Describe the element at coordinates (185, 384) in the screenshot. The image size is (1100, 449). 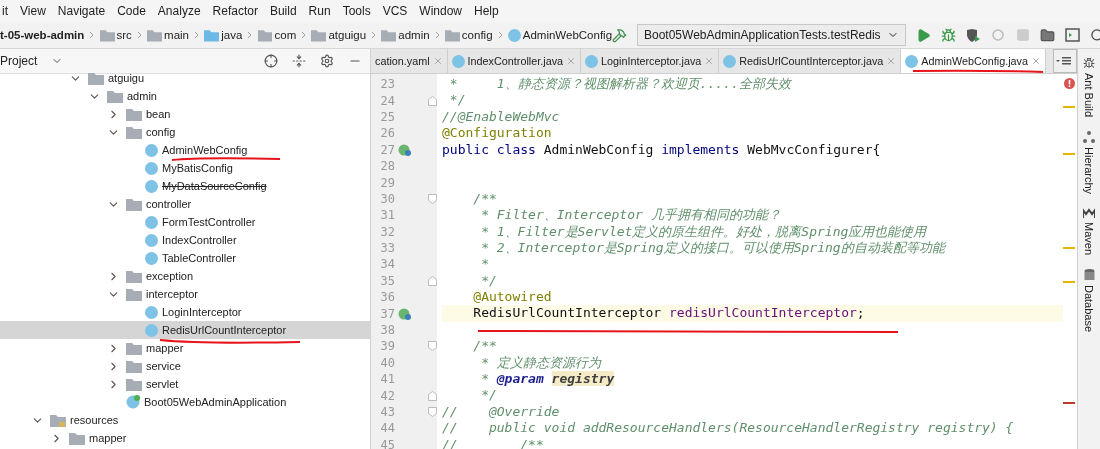
I see `tree-item: servlet` at that location.